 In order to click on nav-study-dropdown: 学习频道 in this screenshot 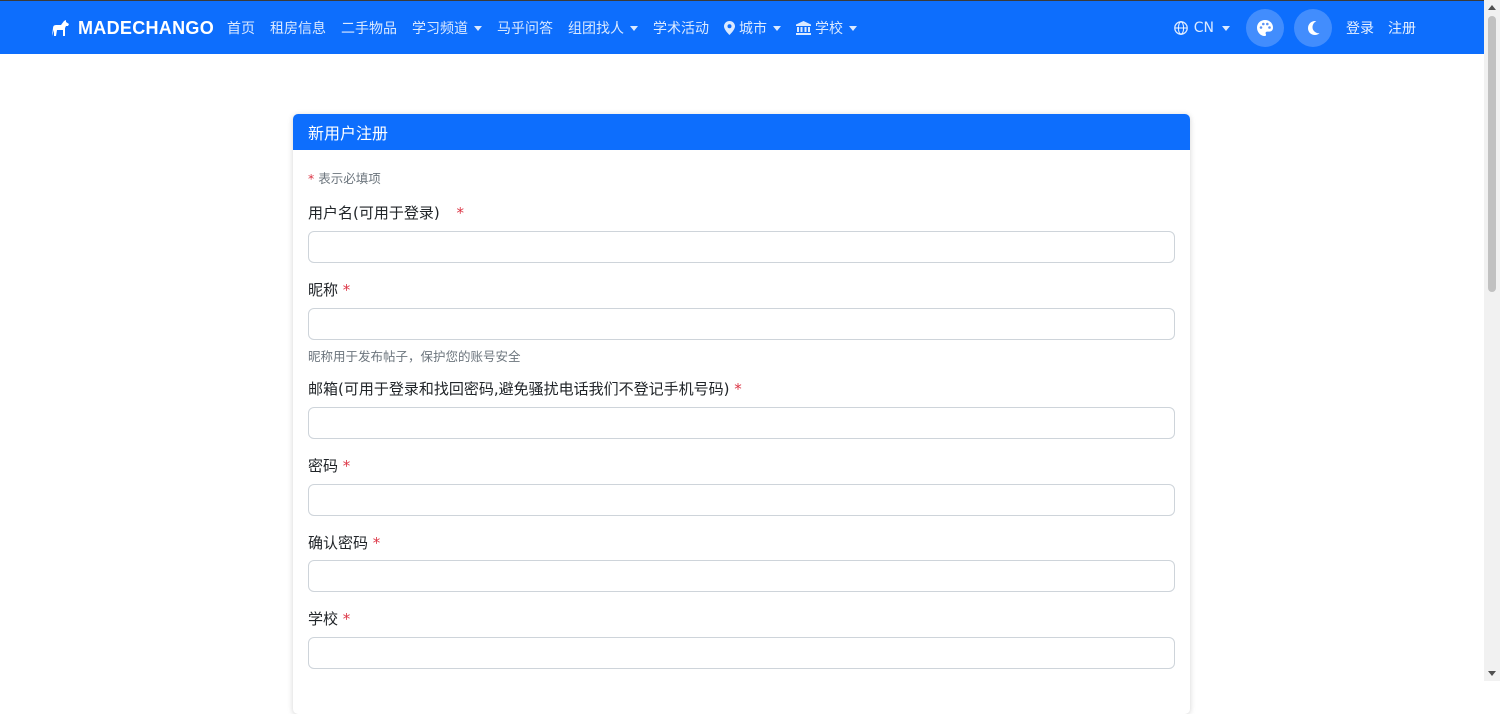, I will do `click(447, 28)`.